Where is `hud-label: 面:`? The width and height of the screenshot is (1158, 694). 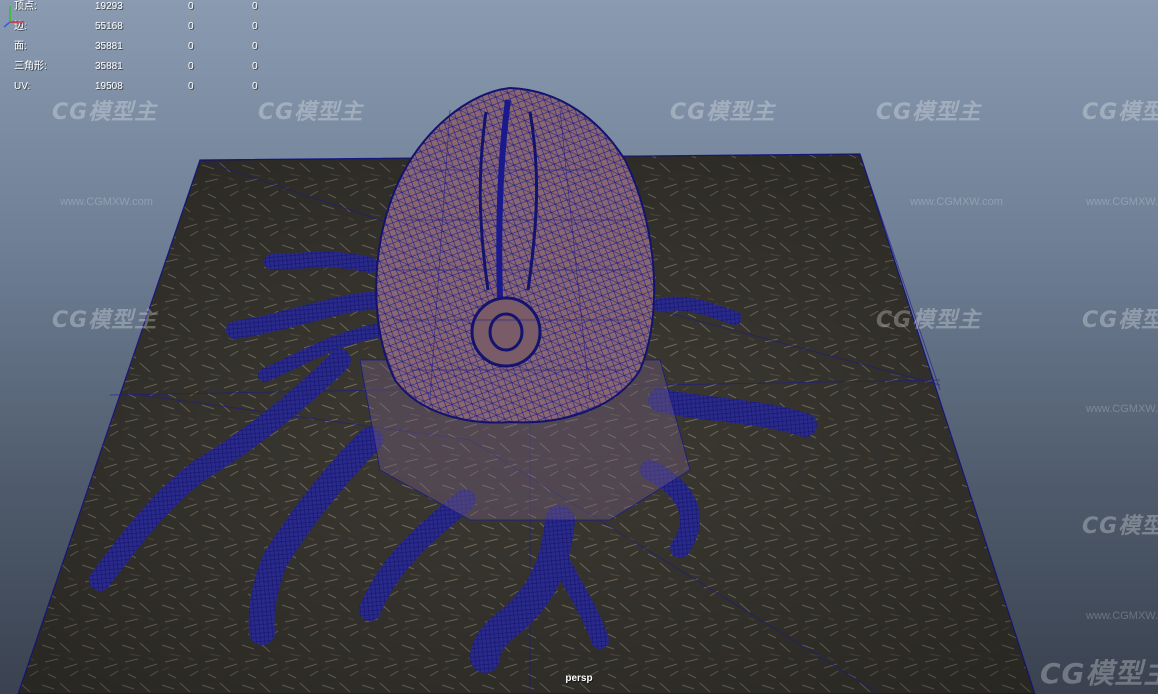 hud-label: 面: is located at coordinates (20, 46).